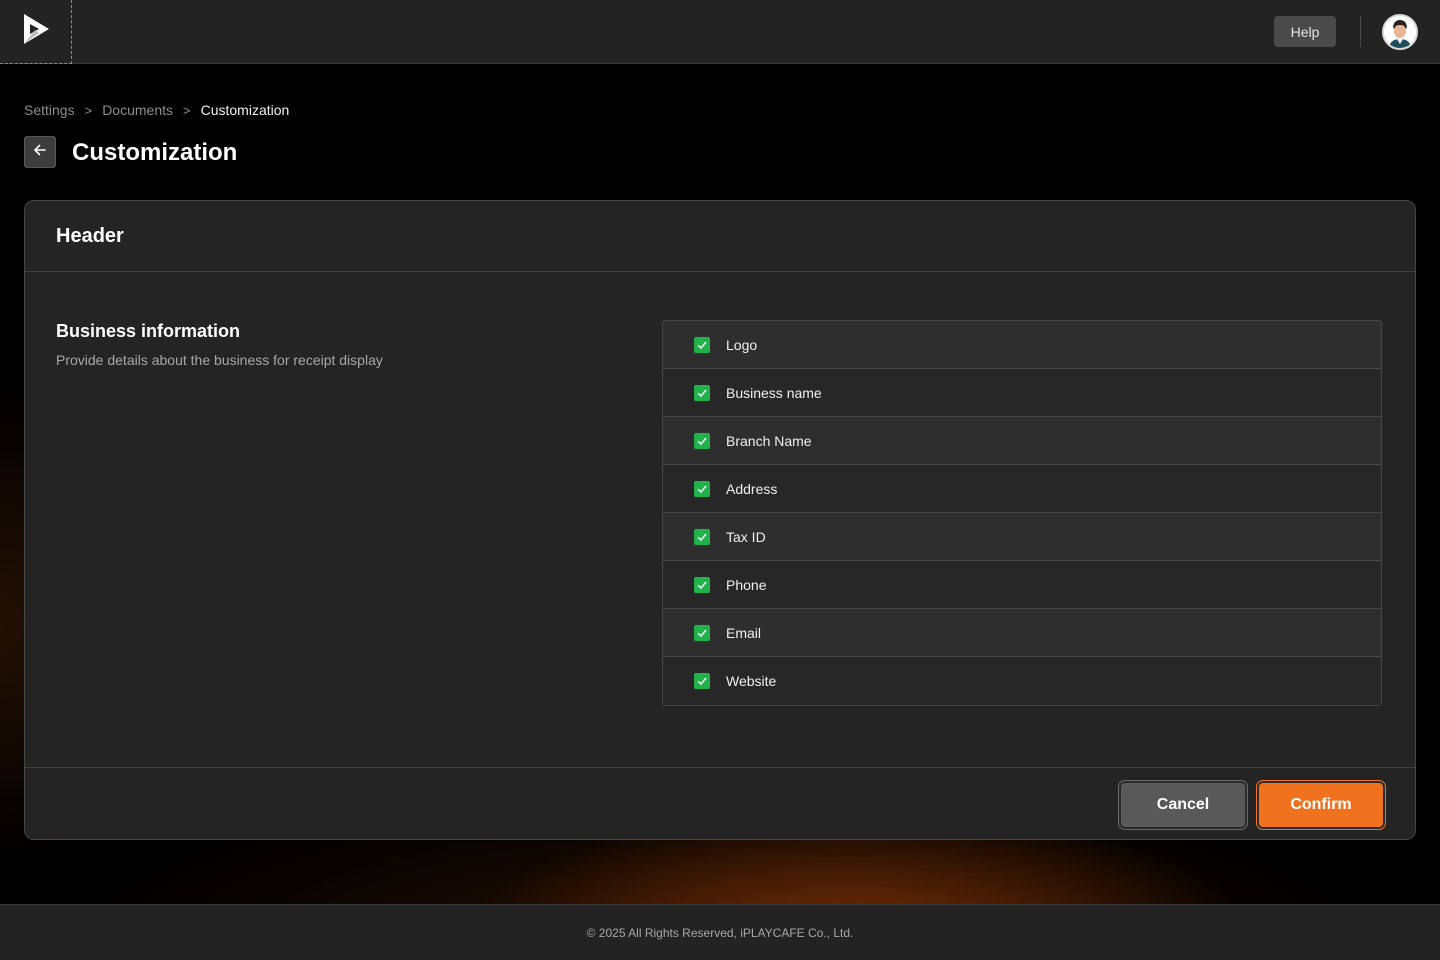 The height and width of the screenshot is (960, 1440). I want to click on card-header: Header, so click(720, 236).